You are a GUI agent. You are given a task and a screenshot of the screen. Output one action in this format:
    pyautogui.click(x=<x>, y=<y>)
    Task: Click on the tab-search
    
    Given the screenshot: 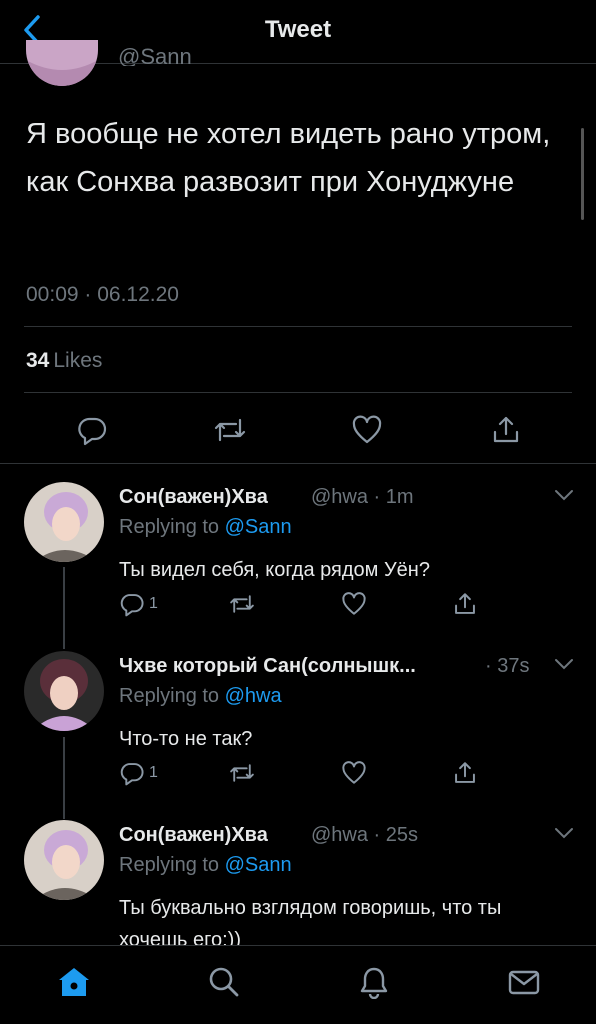 What is the action you would take?
    pyautogui.click(x=224, y=982)
    